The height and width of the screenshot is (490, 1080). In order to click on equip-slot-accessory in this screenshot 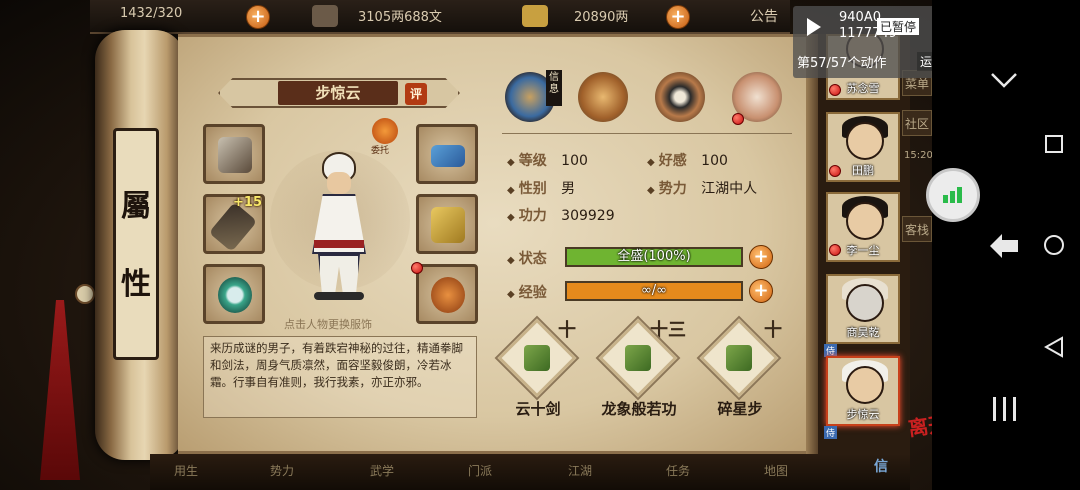, I will do `click(447, 294)`.